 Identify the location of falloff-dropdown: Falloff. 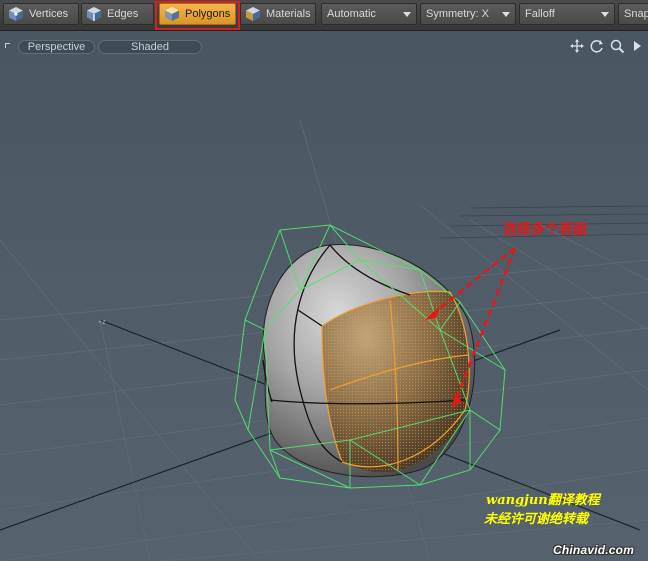
(567, 14).